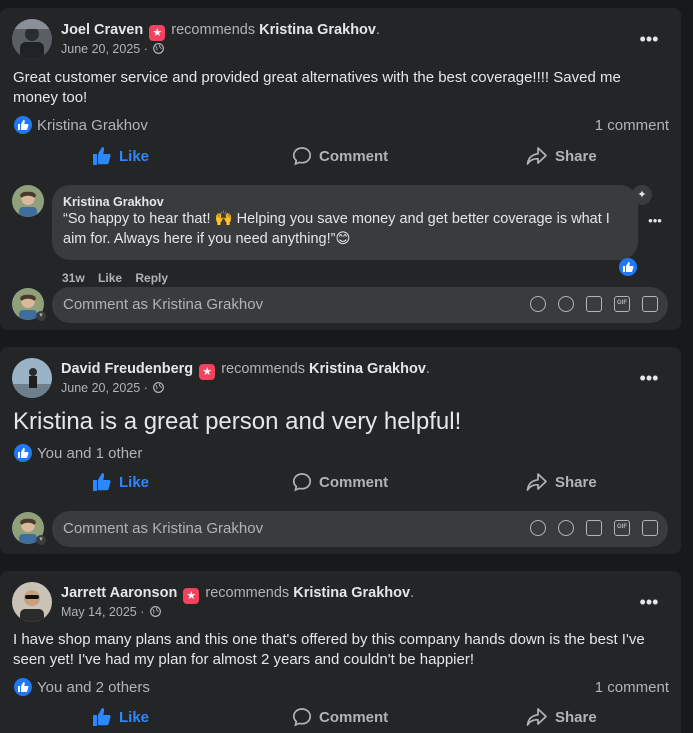 The image size is (693, 733). What do you see at coordinates (73, 278) in the screenshot?
I see `reply-time: 31w` at bounding box center [73, 278].